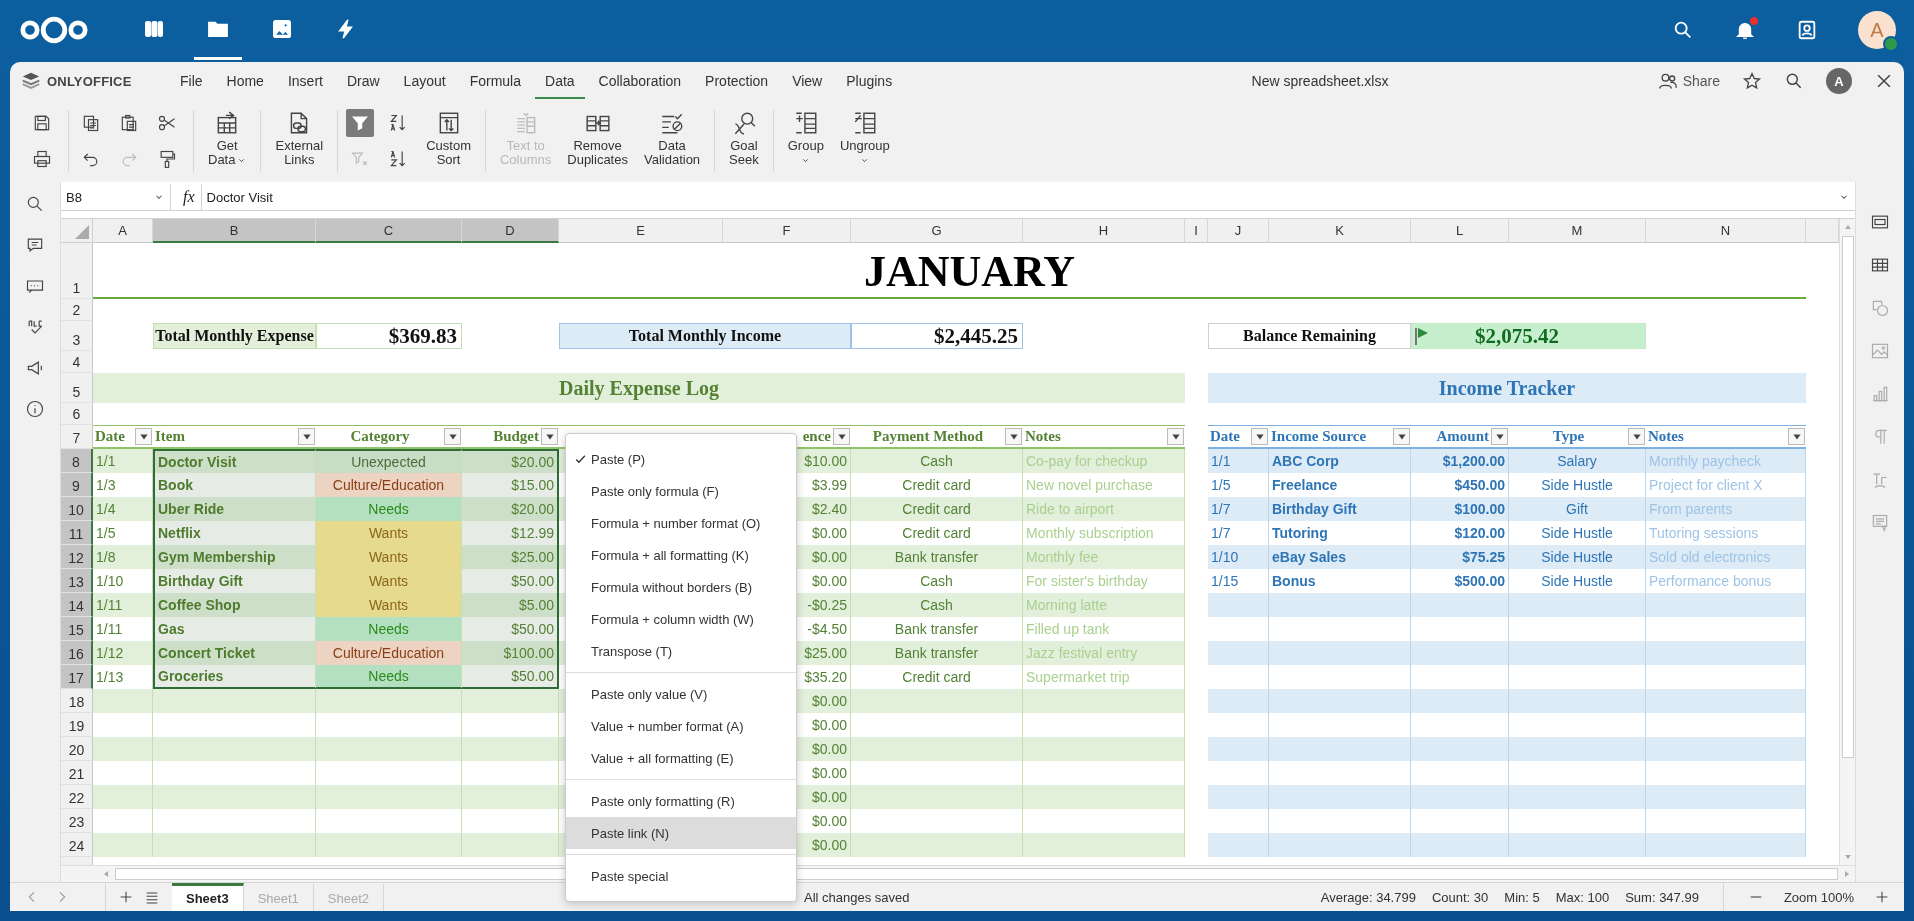  Describe the element at coordinates (234, 605) in the screenshot. I see `table-cell: Coffee Shop` at that location.